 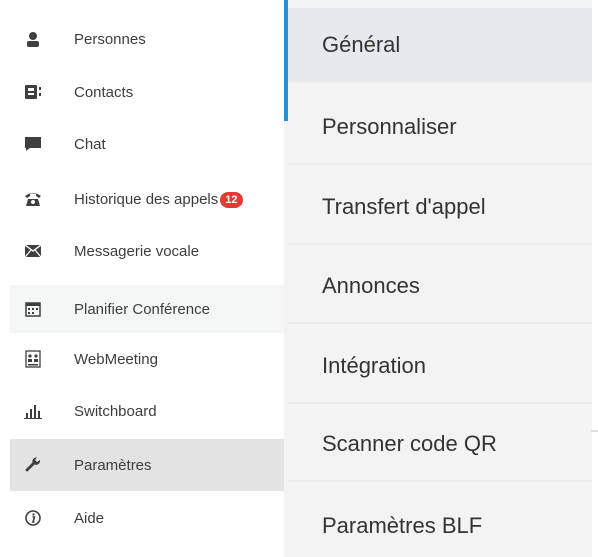 What do you see at coordinates (33, 144) in the screenshot?
I see `chat-icon` at bounding box center [33, 144].